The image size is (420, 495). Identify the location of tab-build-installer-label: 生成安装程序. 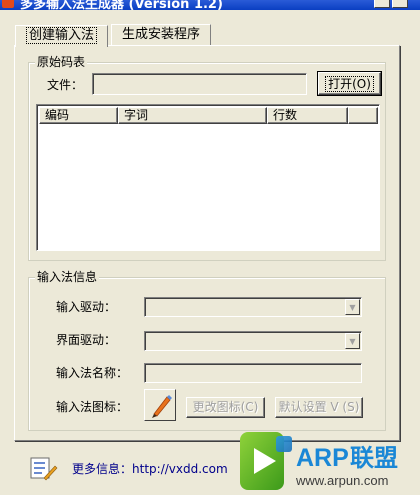
(161, 34).